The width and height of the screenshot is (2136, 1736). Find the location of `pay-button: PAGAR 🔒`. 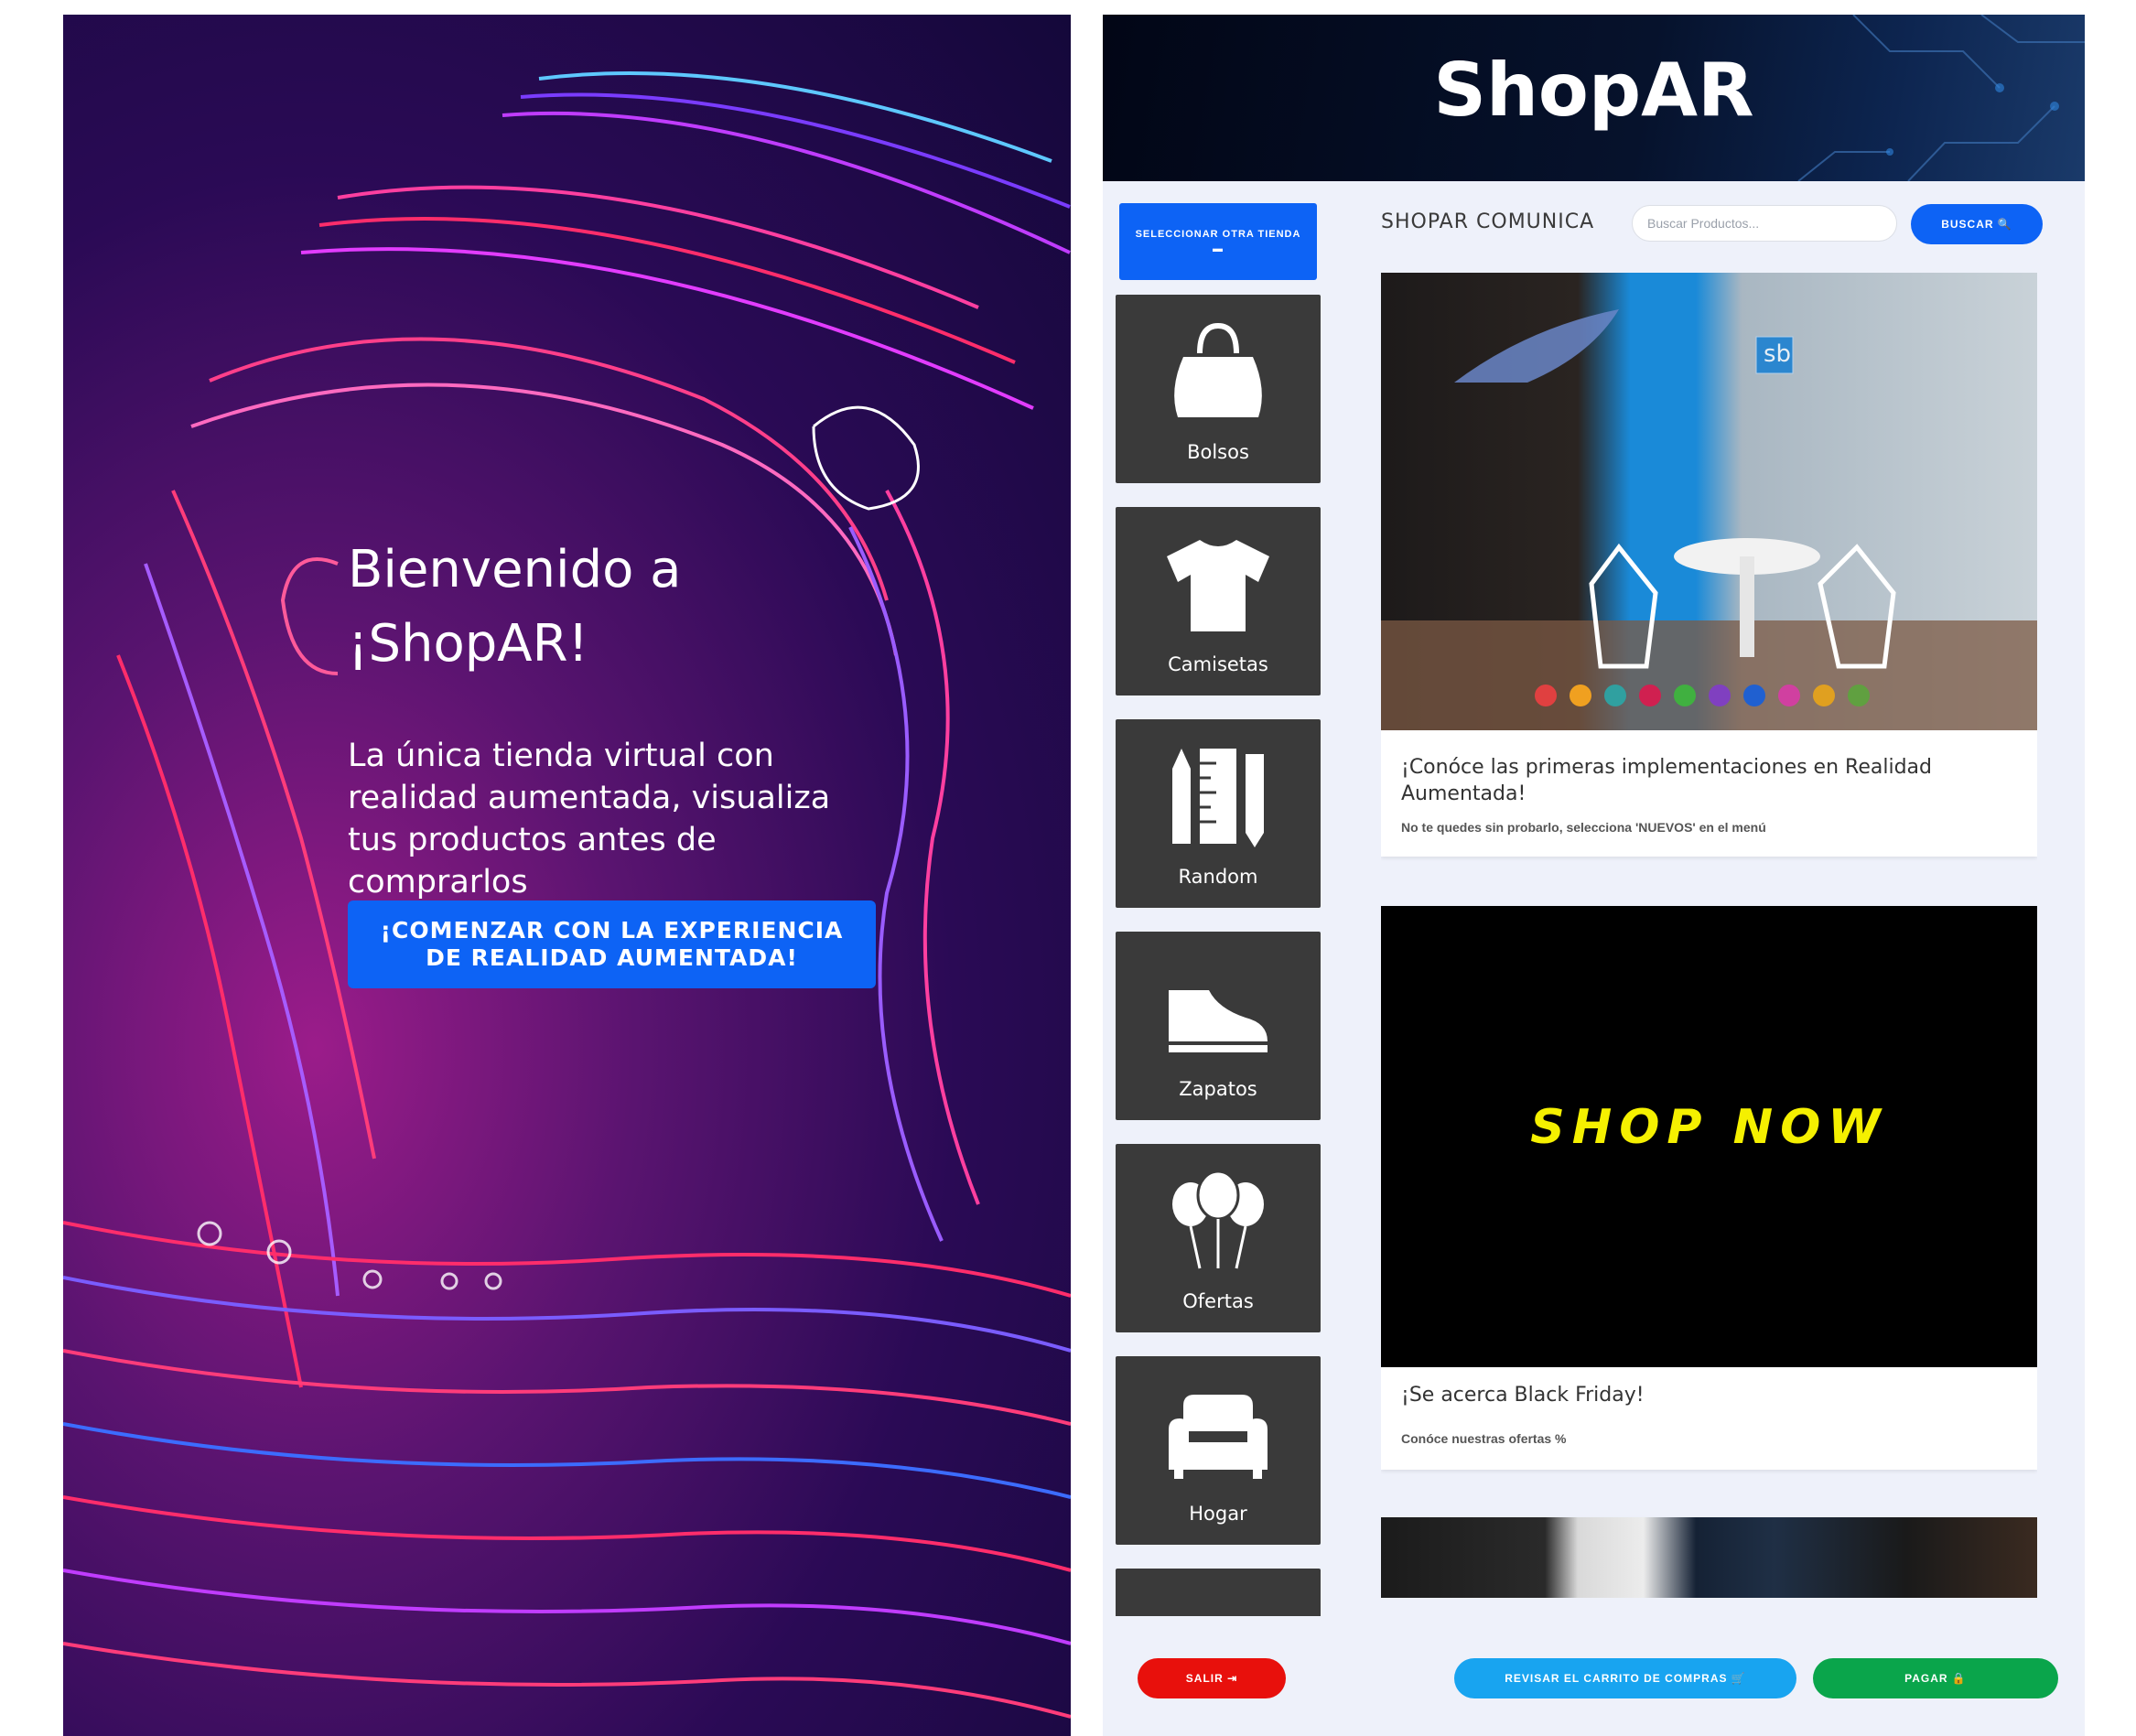

pay-button: PAGAR 🔒 is located at coordinates (1935, 1678).